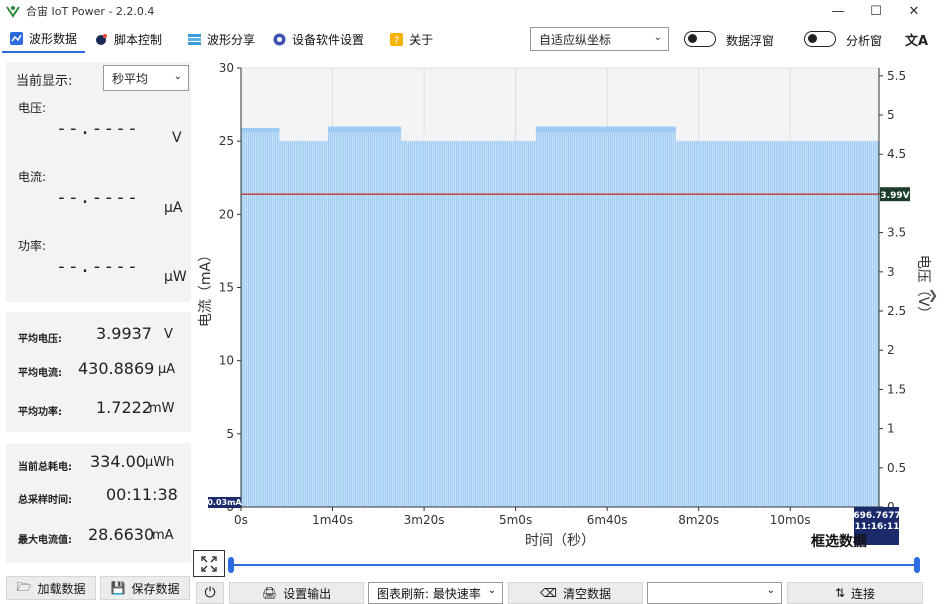 This screenshot has height=604, width=949. Describe the element at coordinates (855, 593) in the screenshot. I see `connect-button: ⇅ 连接` at that location.